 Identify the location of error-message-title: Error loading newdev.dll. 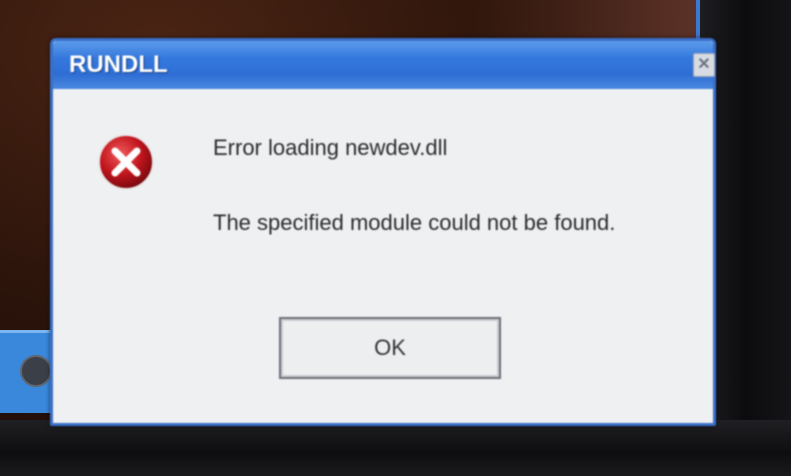
(330, 147).